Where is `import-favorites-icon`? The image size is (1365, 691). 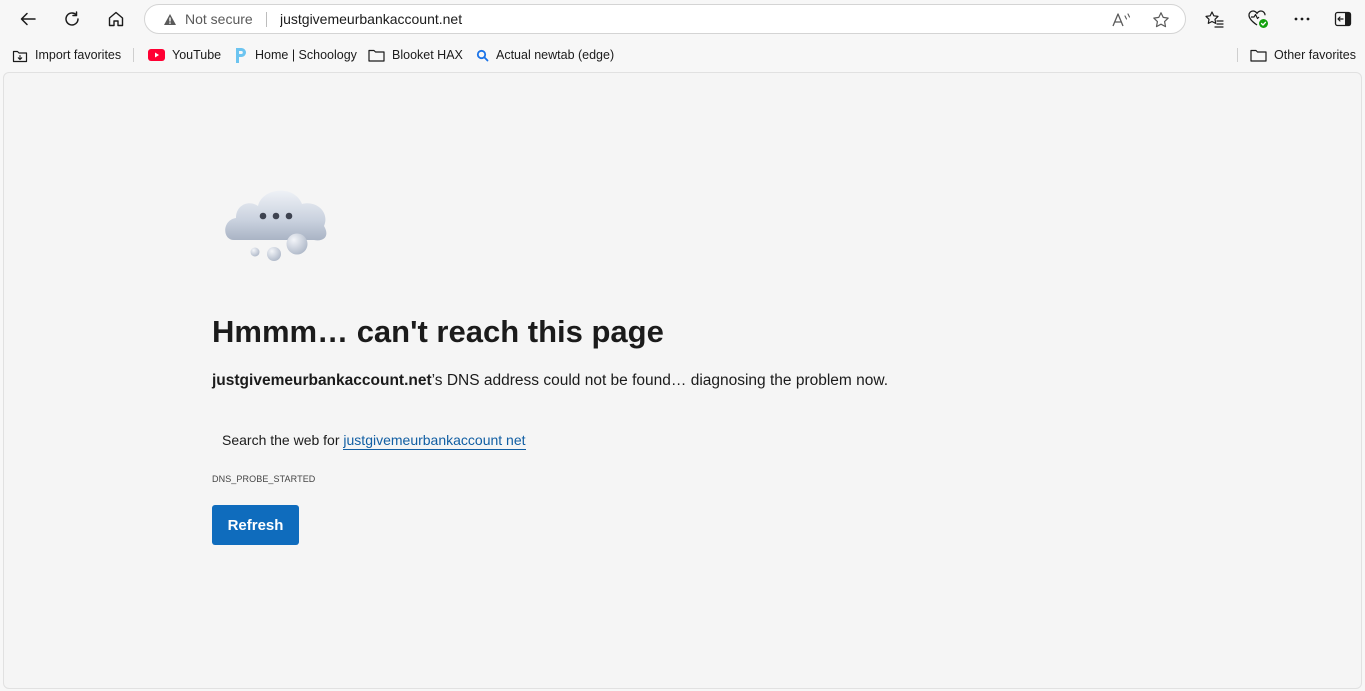
import-favorites-icon is located at coordinates (20, 56).